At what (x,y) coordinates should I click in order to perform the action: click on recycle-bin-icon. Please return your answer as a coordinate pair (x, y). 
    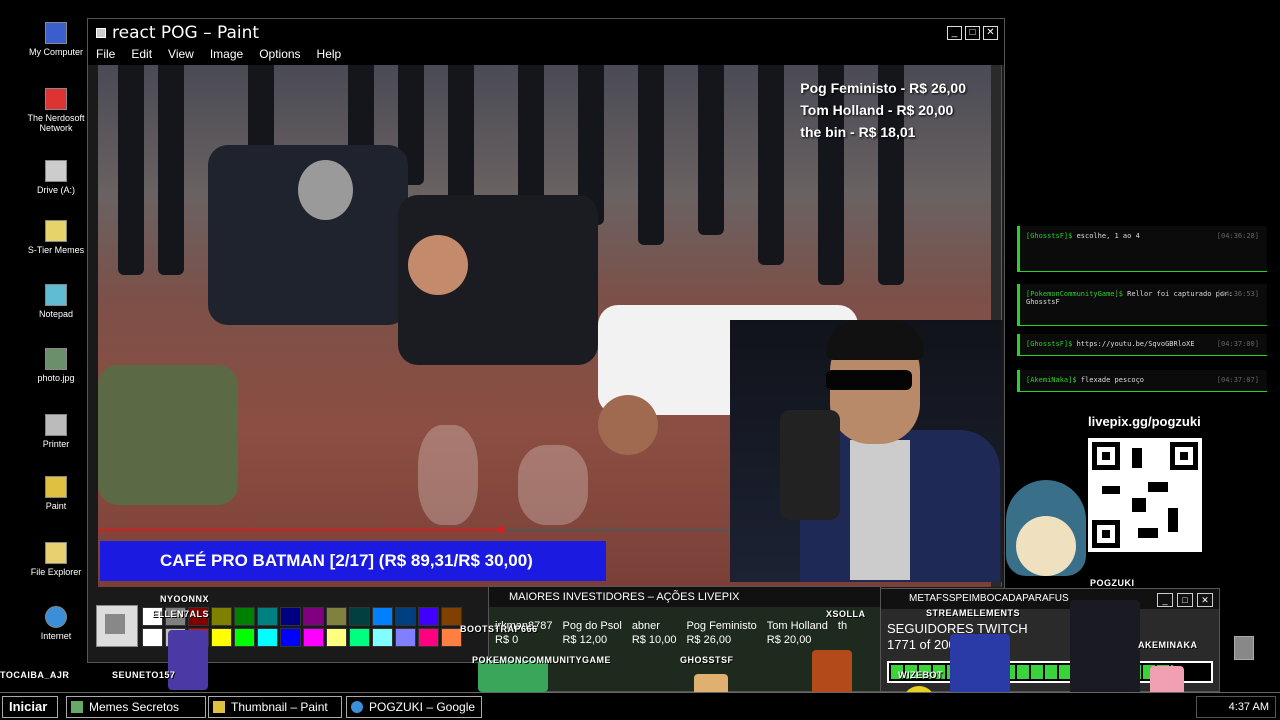
    Looking at the image, I should click on (1244, 648).